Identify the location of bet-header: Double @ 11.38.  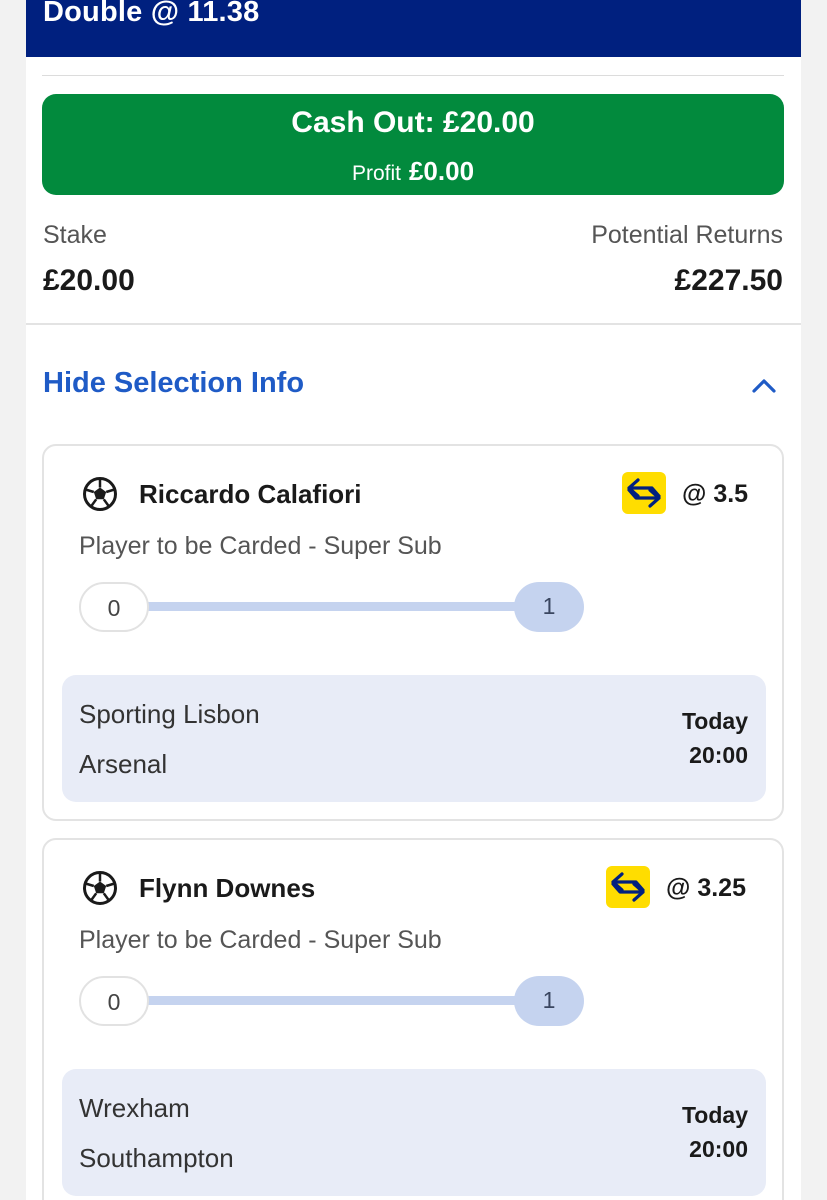
(413, 28).